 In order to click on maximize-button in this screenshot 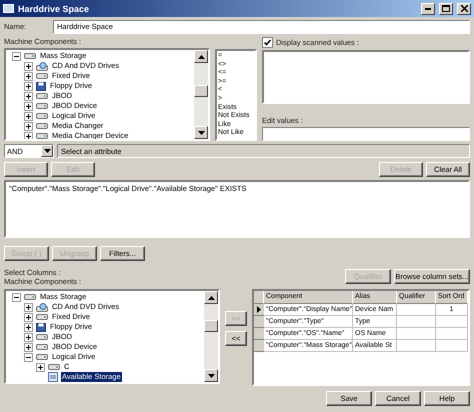, I will do `click(446, 8)`.